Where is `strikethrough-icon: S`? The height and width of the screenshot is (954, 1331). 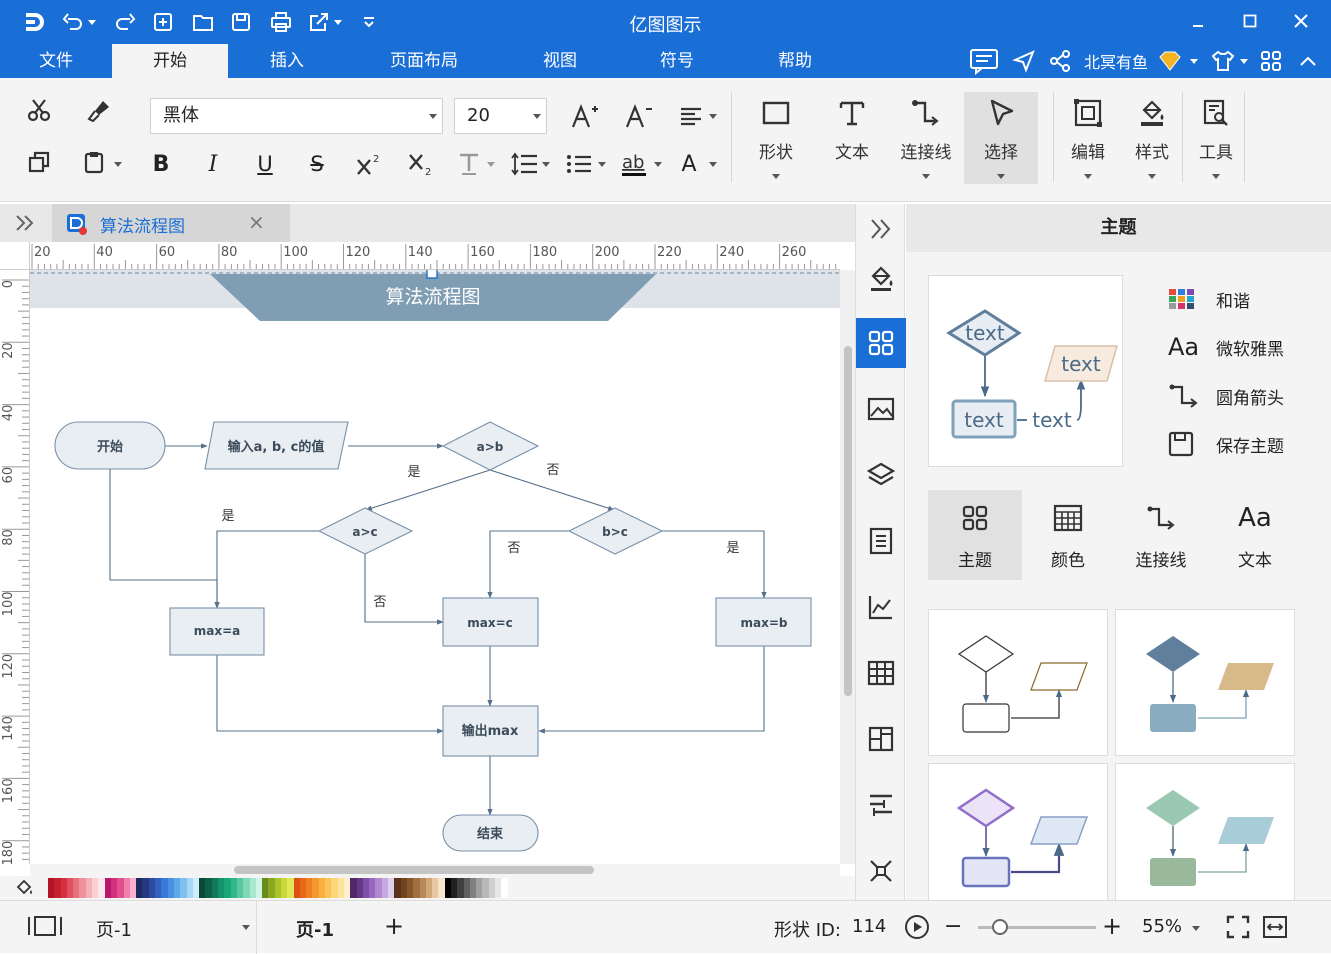
strikethrough-icon: S is located at coordinates (317, 164).